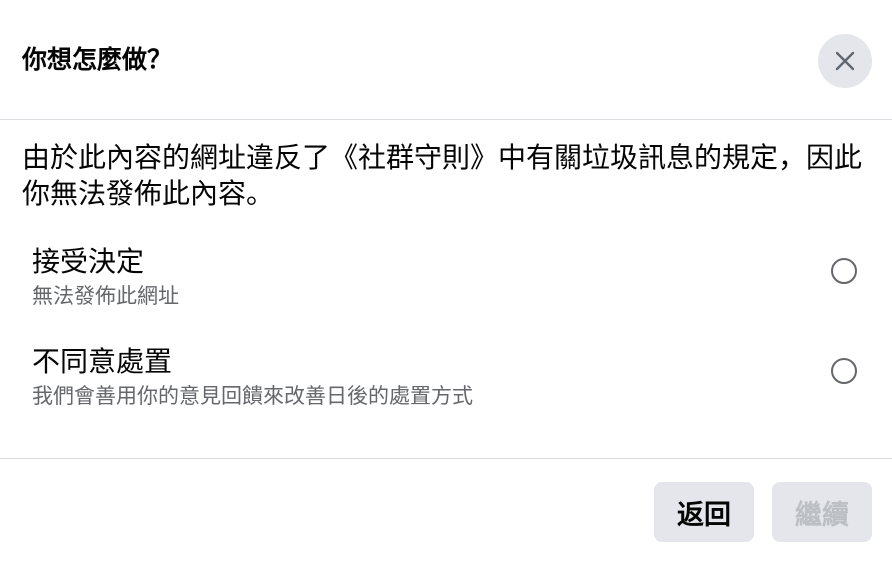  I want to click on footer-divider, so click(446, 458).